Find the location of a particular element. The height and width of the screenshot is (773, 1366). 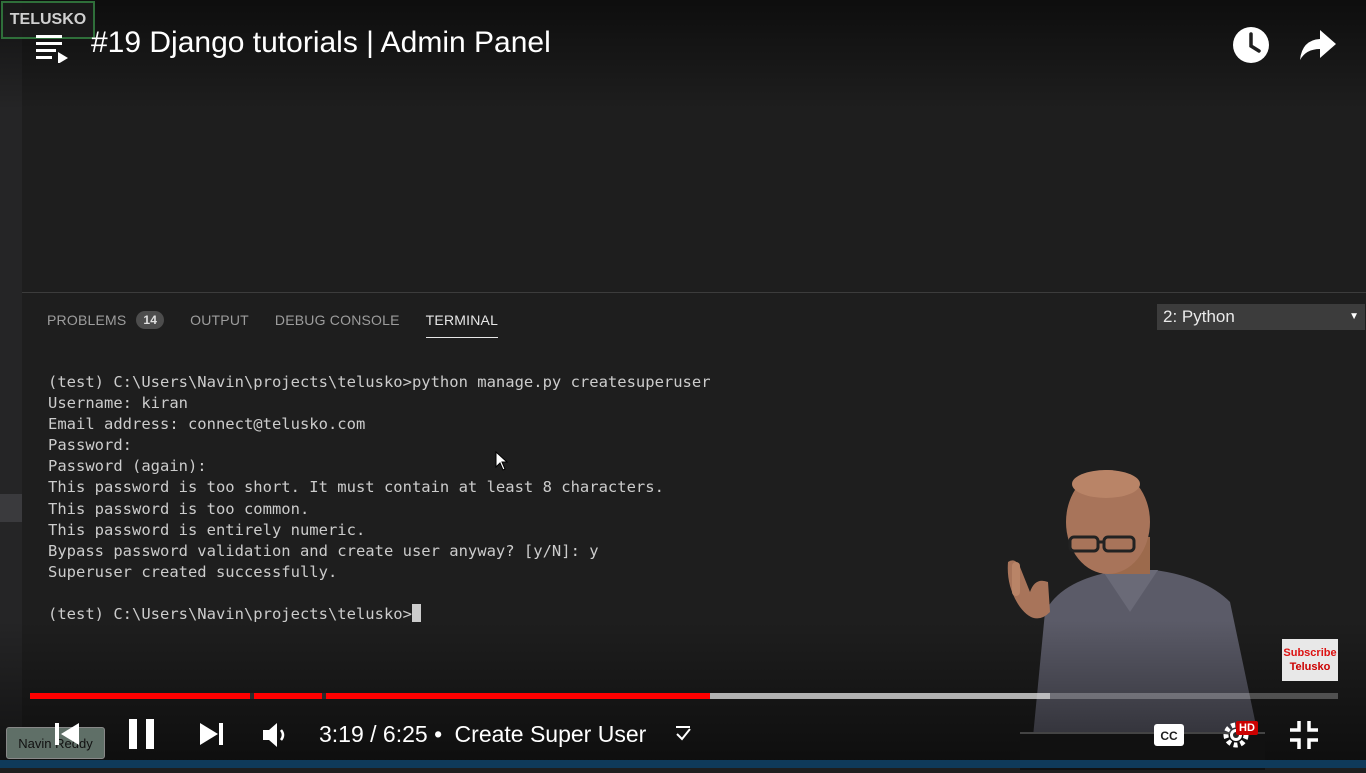

terminal-select: 2: Python ▼ is located at coordinates (1261, 317).